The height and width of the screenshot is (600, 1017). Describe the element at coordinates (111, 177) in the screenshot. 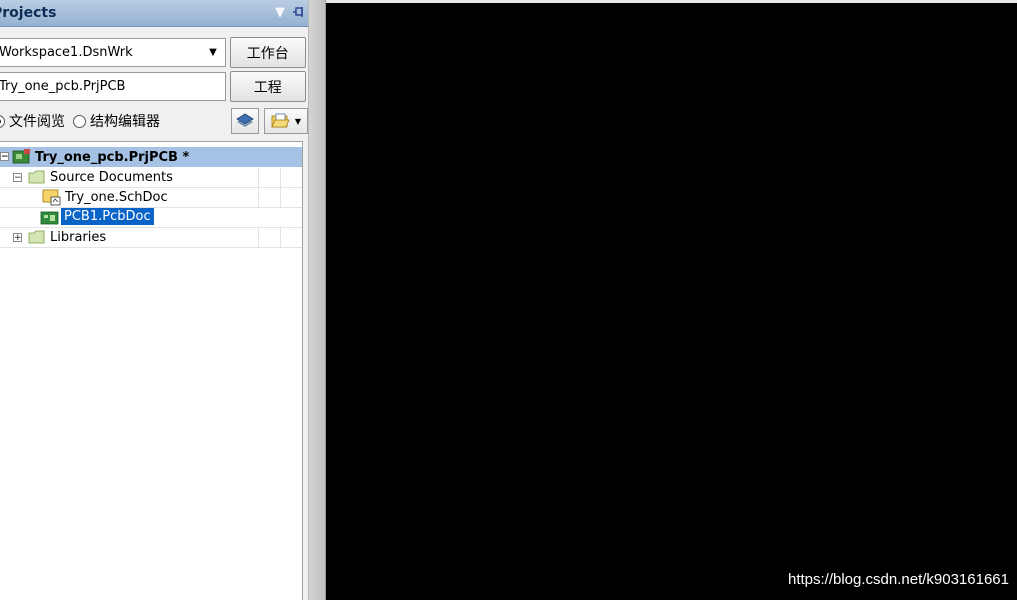

I see `tree-node-source-documents-label: Source Documents` at that location.